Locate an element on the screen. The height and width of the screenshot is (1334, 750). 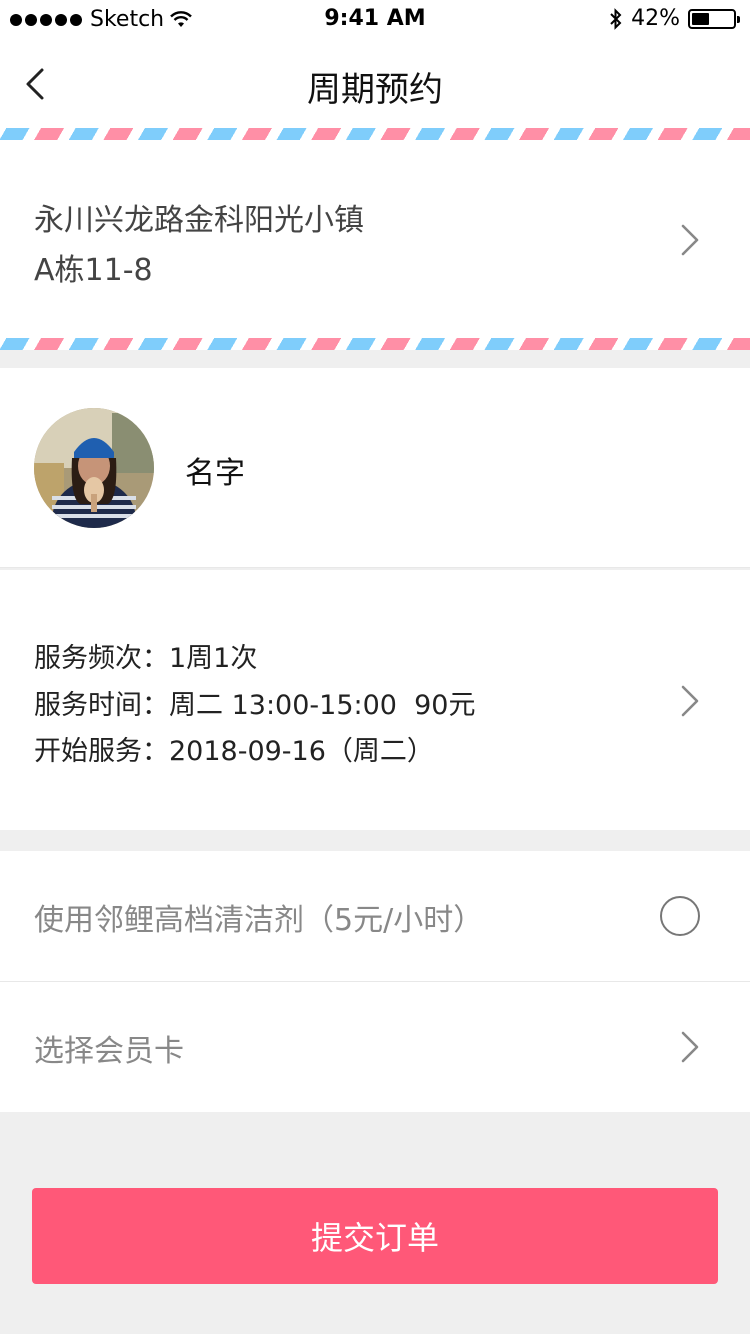
address-text: 永川兴龙路金科阳光小镇 A栋11-8 is located at coordinates (199, 246).